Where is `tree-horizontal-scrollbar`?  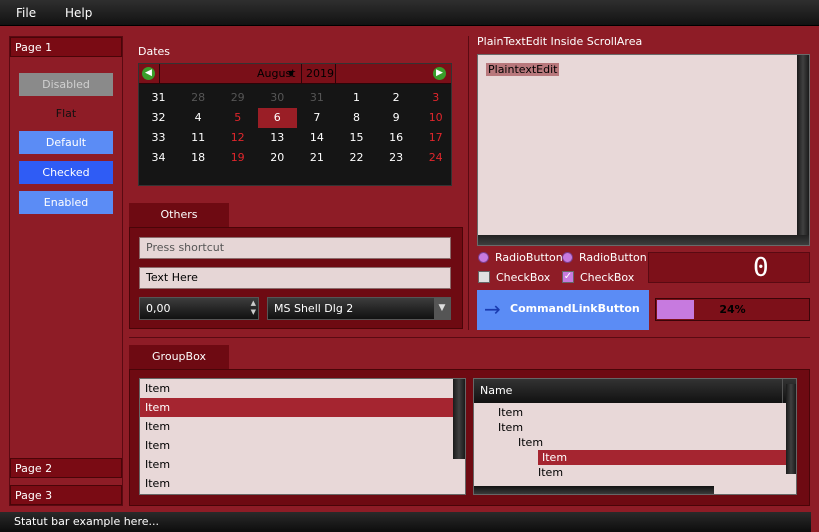
tree-horizontal-scrollbar is located at coordinates (594, 490).